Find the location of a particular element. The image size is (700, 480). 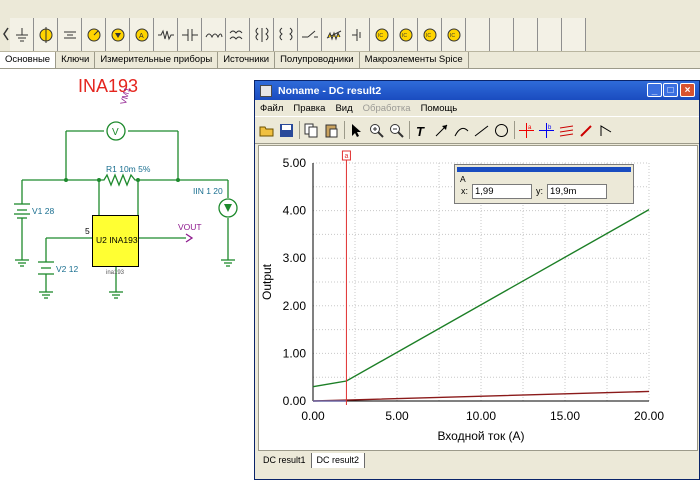

battery-icon is located at coordinates (69, 34).